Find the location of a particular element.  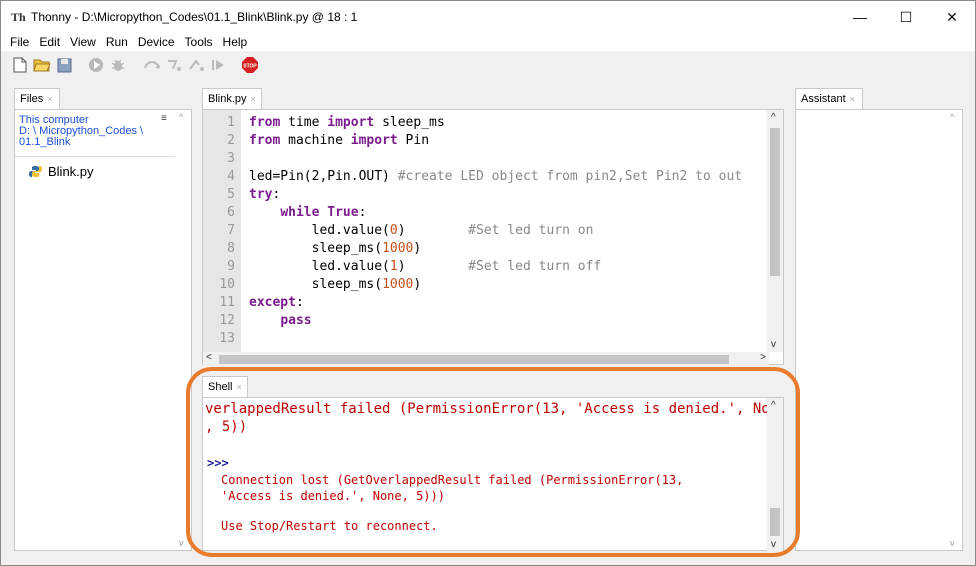

step-out-button is located at coordinates (196, 65).